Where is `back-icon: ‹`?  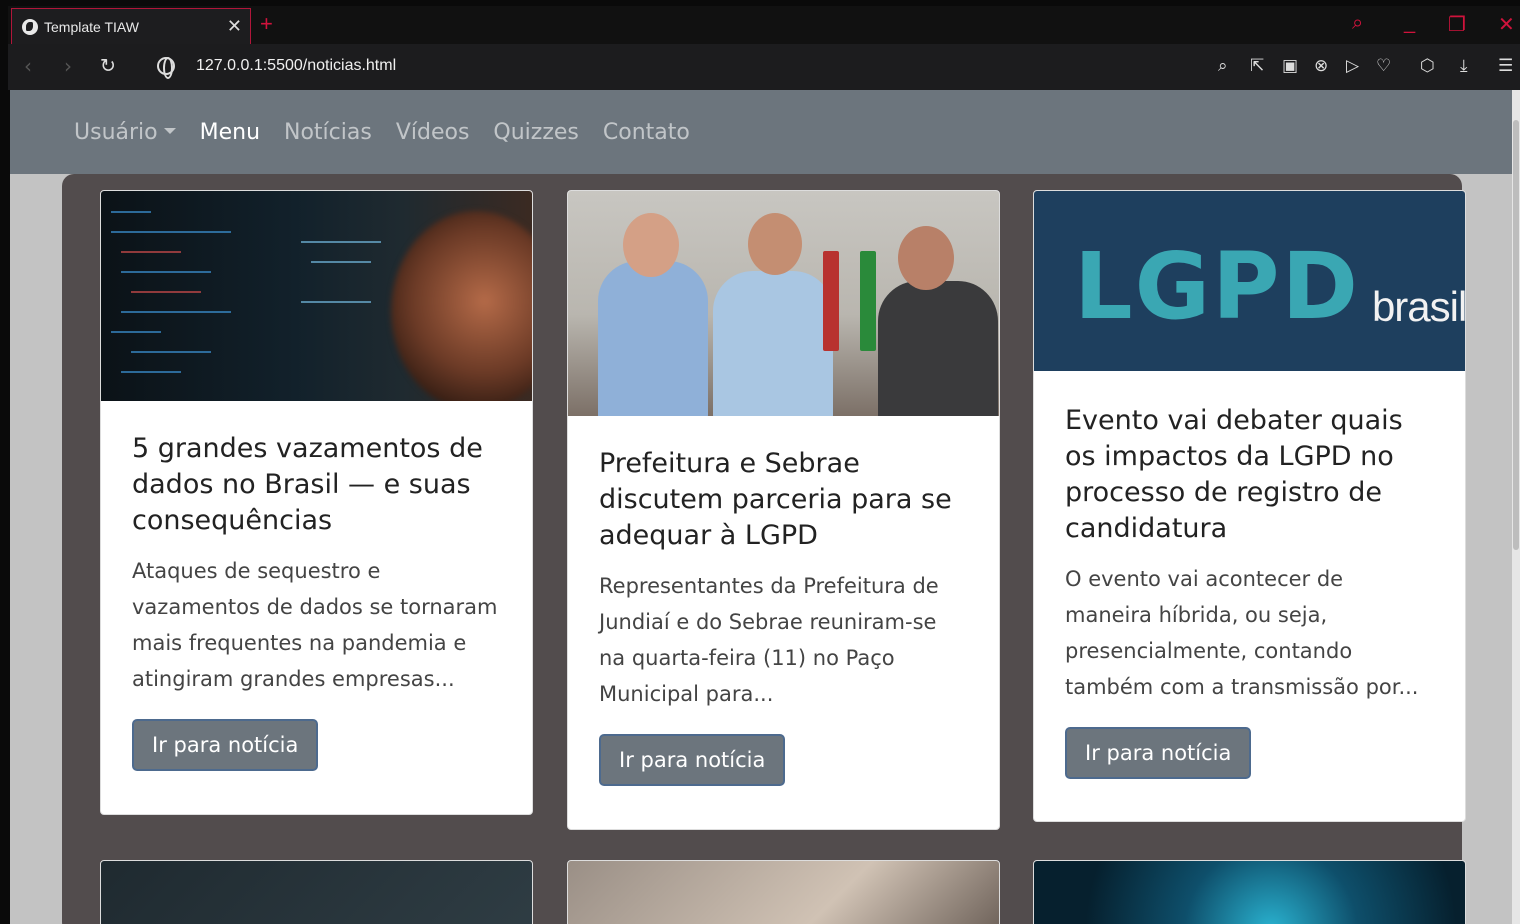 back-icon: ‹ is located at coordinates (28, 66).